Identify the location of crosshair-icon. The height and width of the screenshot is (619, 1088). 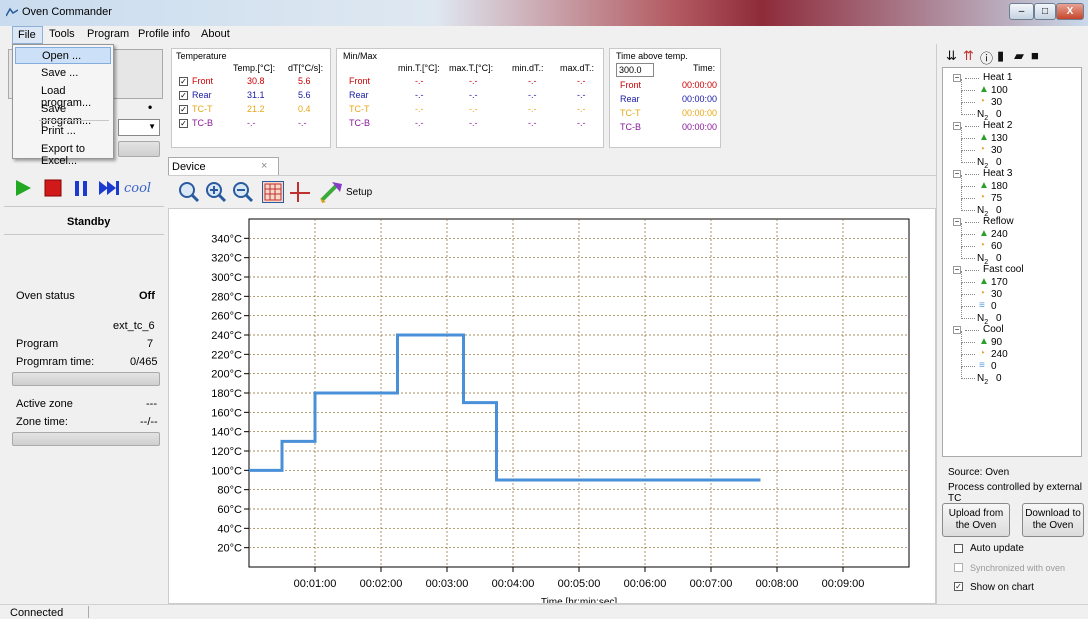
(300, 192).